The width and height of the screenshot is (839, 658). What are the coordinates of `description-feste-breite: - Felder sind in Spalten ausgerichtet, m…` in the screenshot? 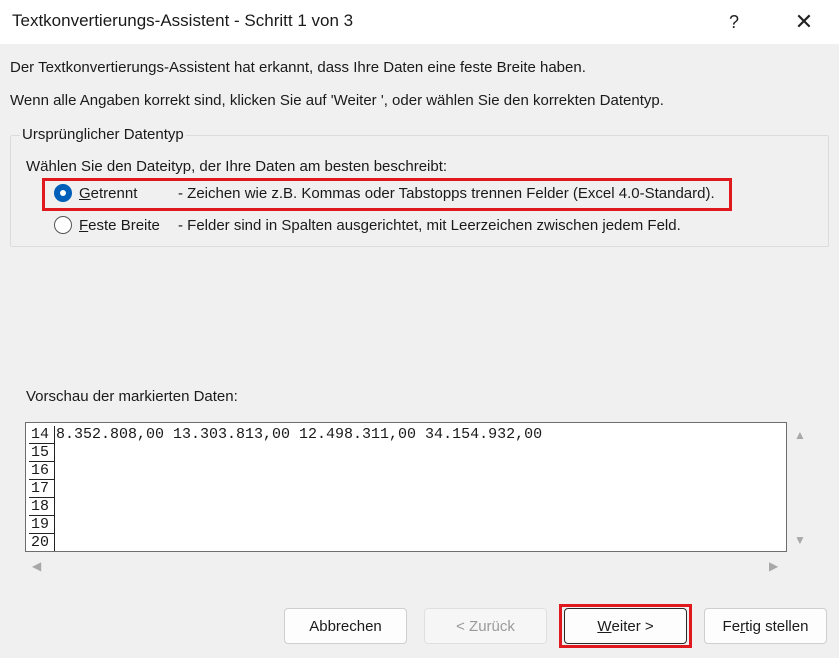 It's located at (429, 225).